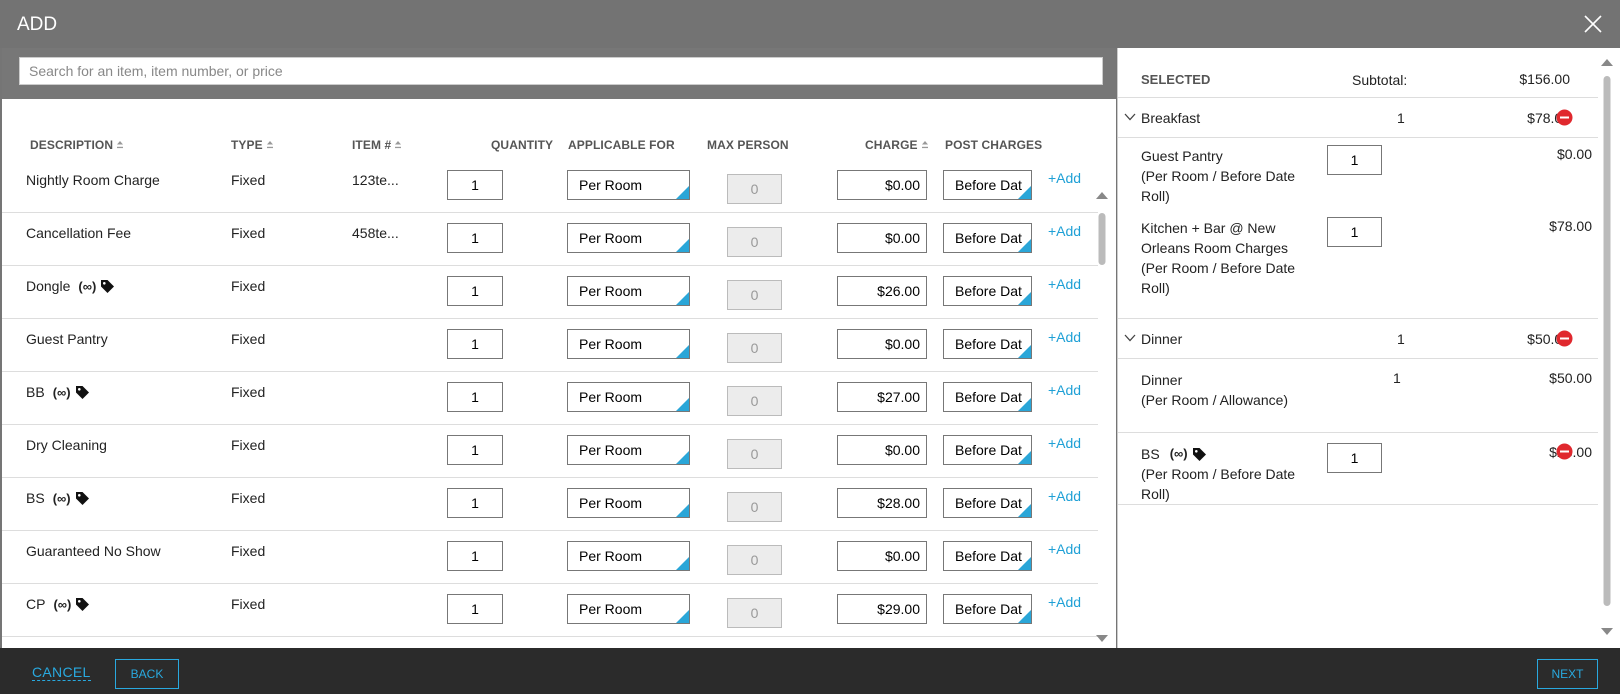 The height and width of the screenshot is (694, 1620). I want to click on next-button: NEXT, so click(1567, 674).